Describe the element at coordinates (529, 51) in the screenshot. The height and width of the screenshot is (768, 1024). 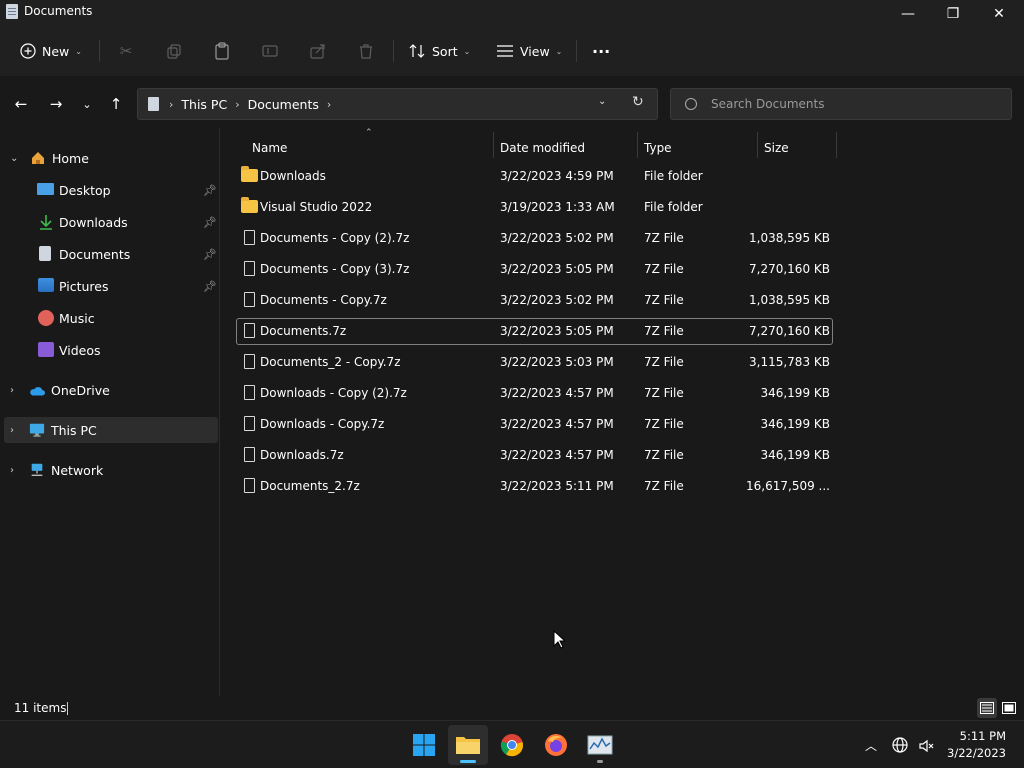
I see `view-button: View ⌄` at that location.